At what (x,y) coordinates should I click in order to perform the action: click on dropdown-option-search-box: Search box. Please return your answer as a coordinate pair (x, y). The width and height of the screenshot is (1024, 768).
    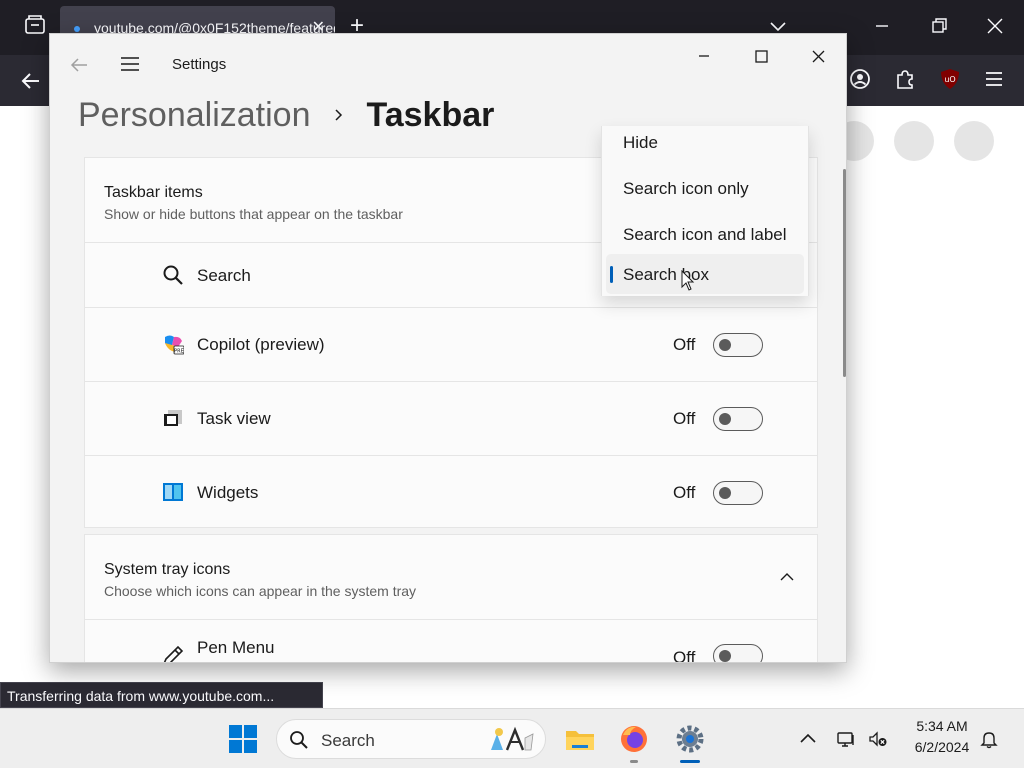
    Looking at the image, I should click on (705, 274).